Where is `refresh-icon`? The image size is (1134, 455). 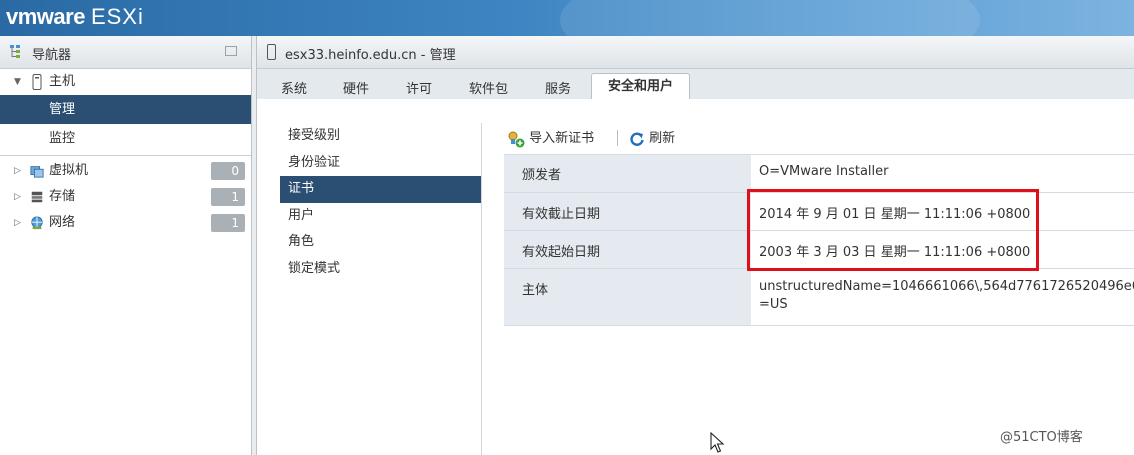
refresh-icon is located at coordinates (637, 139).